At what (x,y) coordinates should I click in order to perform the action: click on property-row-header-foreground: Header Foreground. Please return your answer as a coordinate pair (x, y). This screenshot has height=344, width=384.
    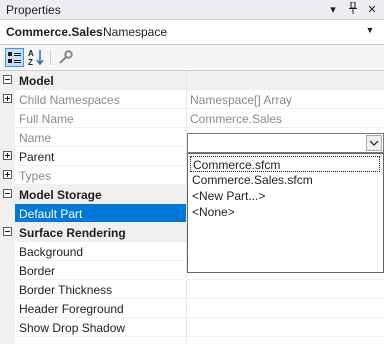
    Looking at the image, I should click on (192, 308).